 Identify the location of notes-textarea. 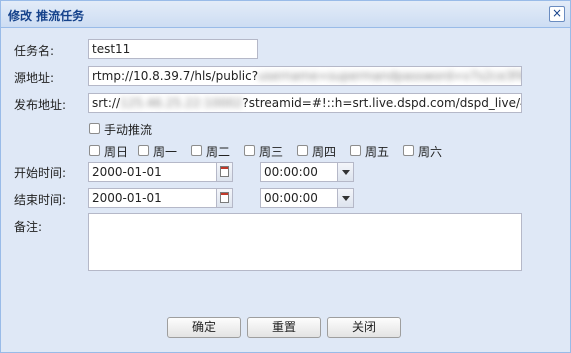
(305, 242).